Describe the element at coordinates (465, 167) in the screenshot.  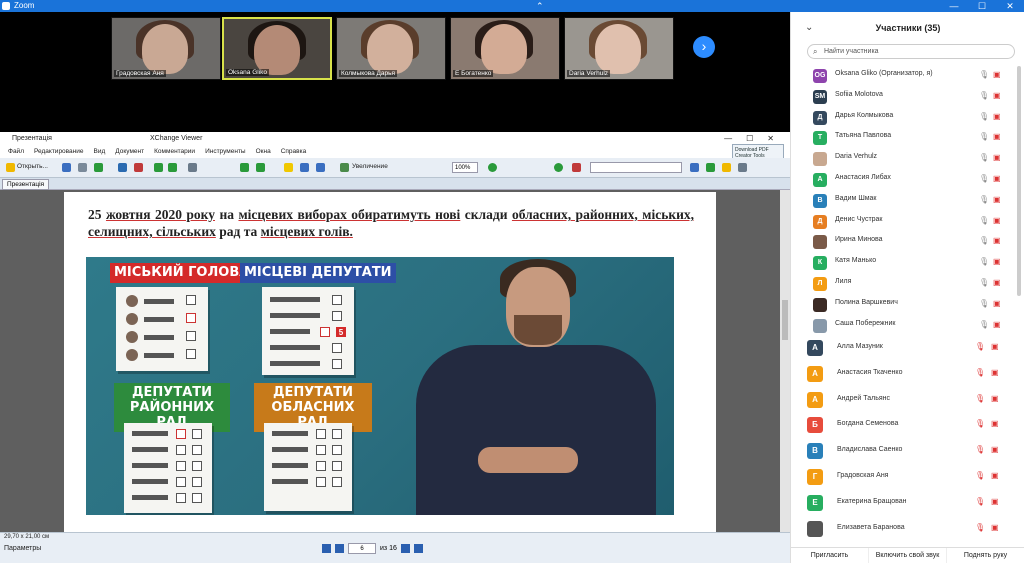
I see `zoom-level-field: 100%` at that location.